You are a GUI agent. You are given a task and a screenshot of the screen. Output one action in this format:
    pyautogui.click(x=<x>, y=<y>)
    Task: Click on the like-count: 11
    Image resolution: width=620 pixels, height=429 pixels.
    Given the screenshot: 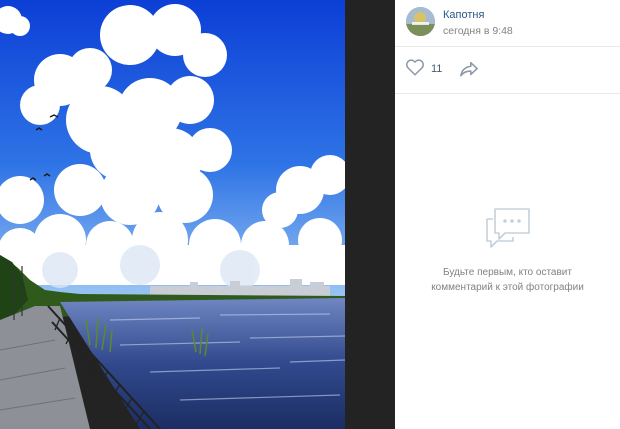 What is the action you would take?
    pyautogui.click(x=437, y=69)
    